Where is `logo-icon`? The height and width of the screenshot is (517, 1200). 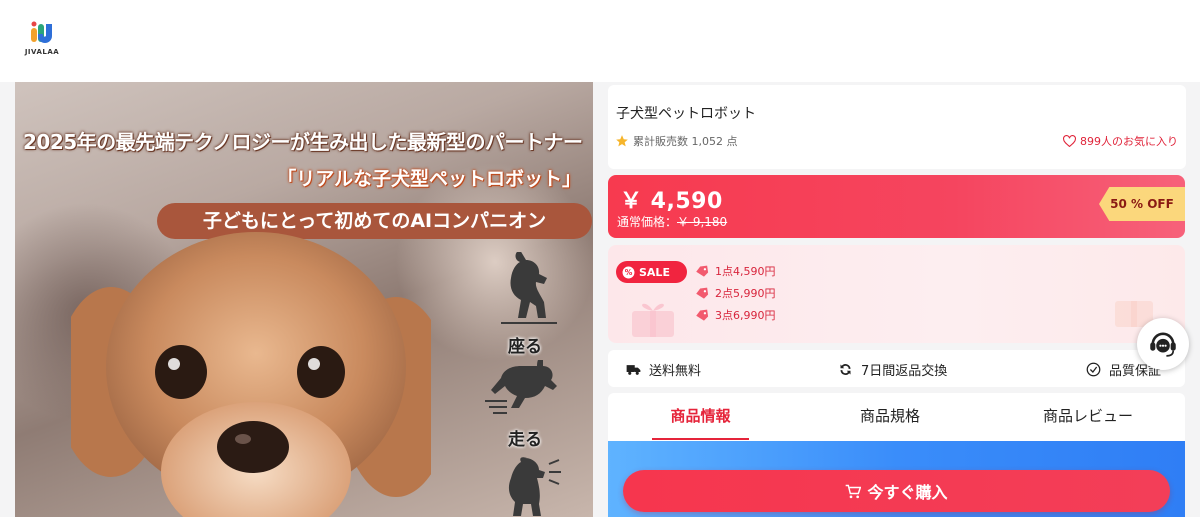 logo-icon is located at coordinates (41, 32).